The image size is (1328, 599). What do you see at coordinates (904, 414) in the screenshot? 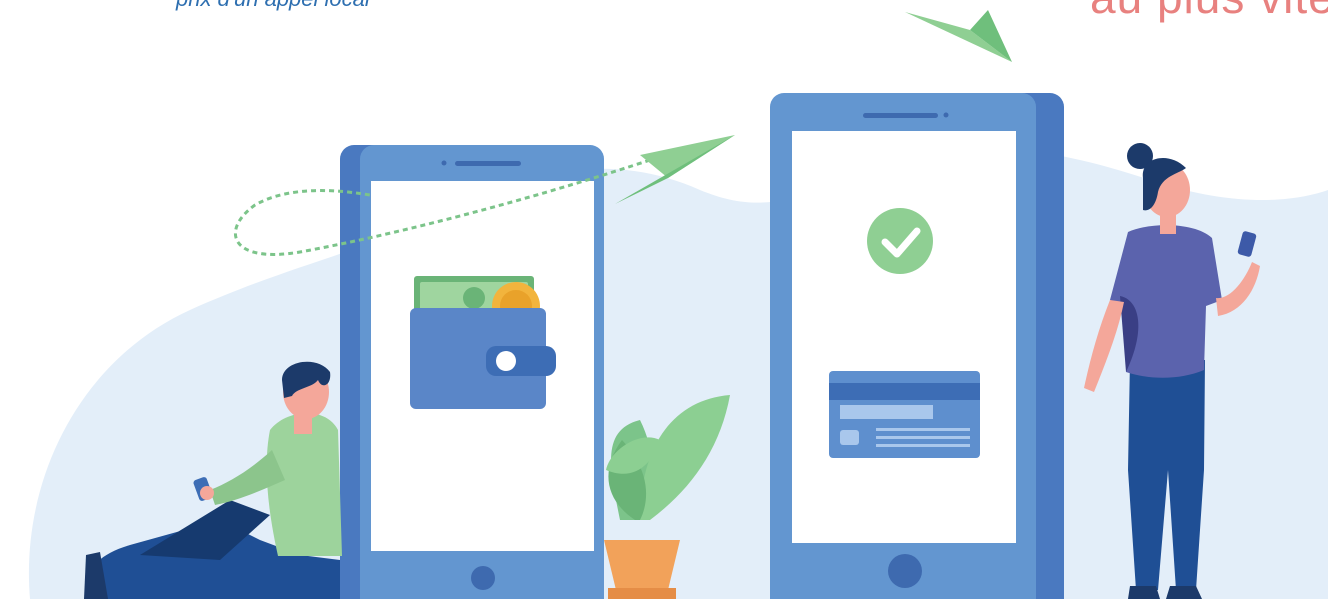
I see `credit-card-icon` at bounding box center [904, 414].